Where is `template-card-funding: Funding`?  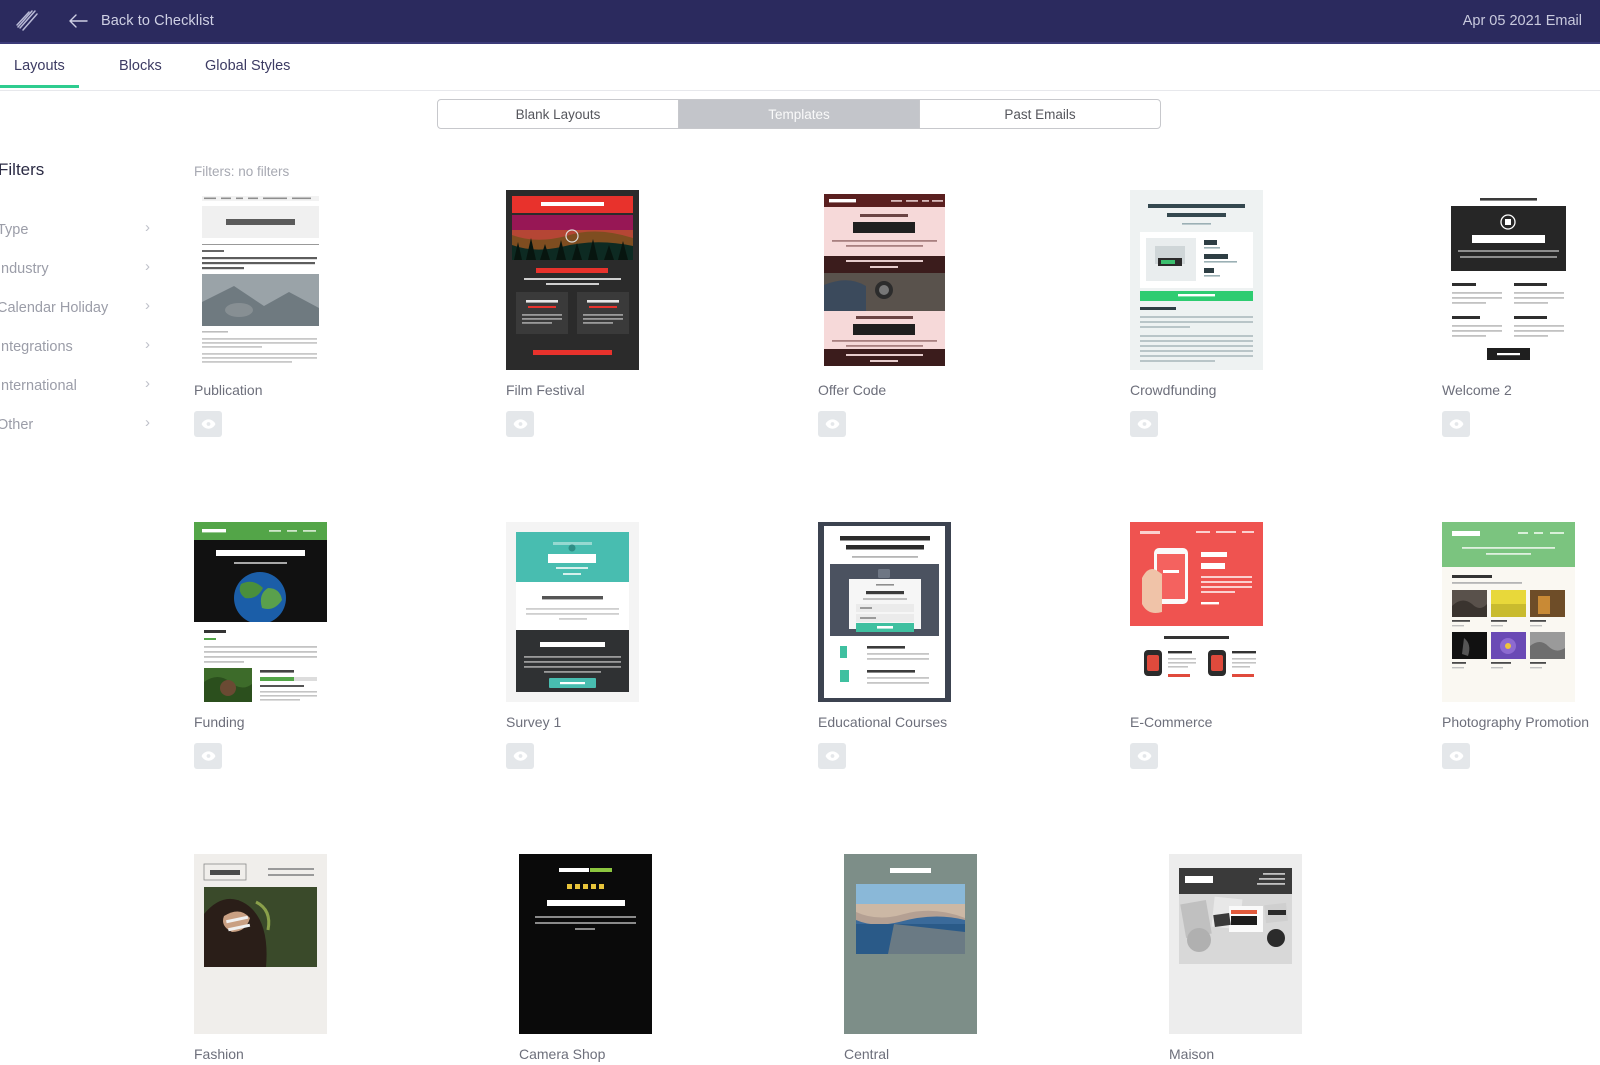 template-card-funding: Funding is located at coordinates (269, 645).